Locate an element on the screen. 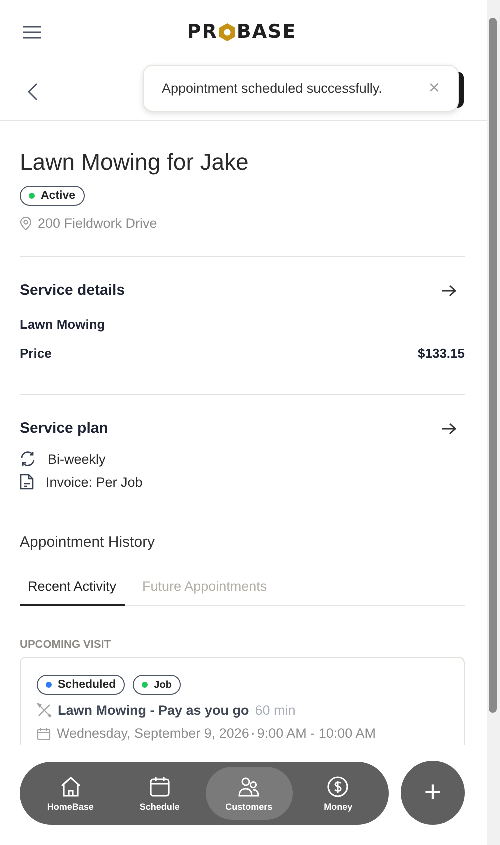  people-icon is located at coordinates (249, 787).